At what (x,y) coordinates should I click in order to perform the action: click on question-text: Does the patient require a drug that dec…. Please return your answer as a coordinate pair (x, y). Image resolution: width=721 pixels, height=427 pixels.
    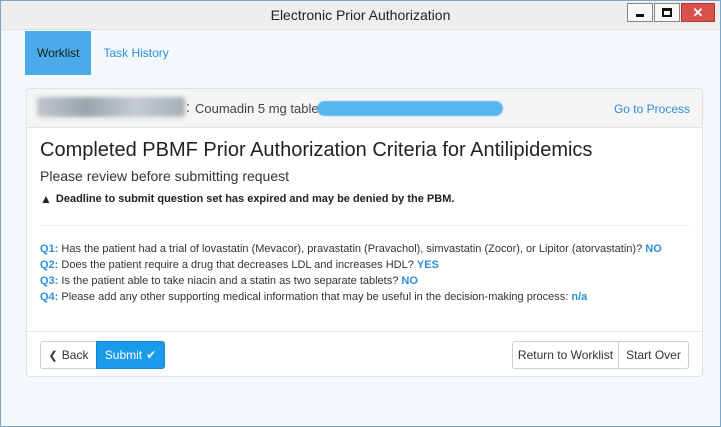
    Looking at the image, I should click on (237, 265).